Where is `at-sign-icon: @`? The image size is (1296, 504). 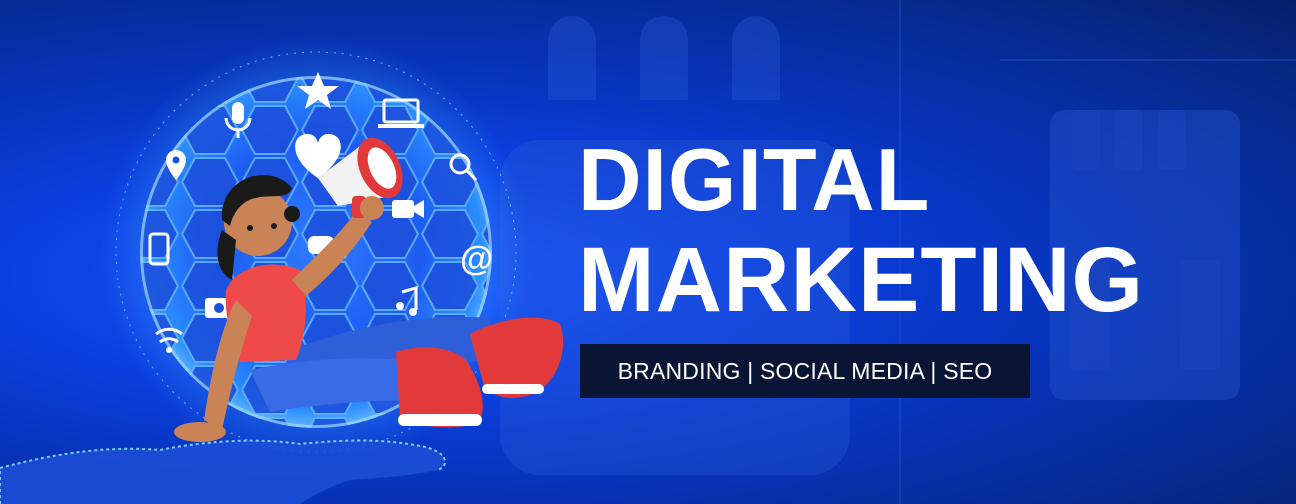
at-sign-icon: @ is located at coordinates (476, 259).